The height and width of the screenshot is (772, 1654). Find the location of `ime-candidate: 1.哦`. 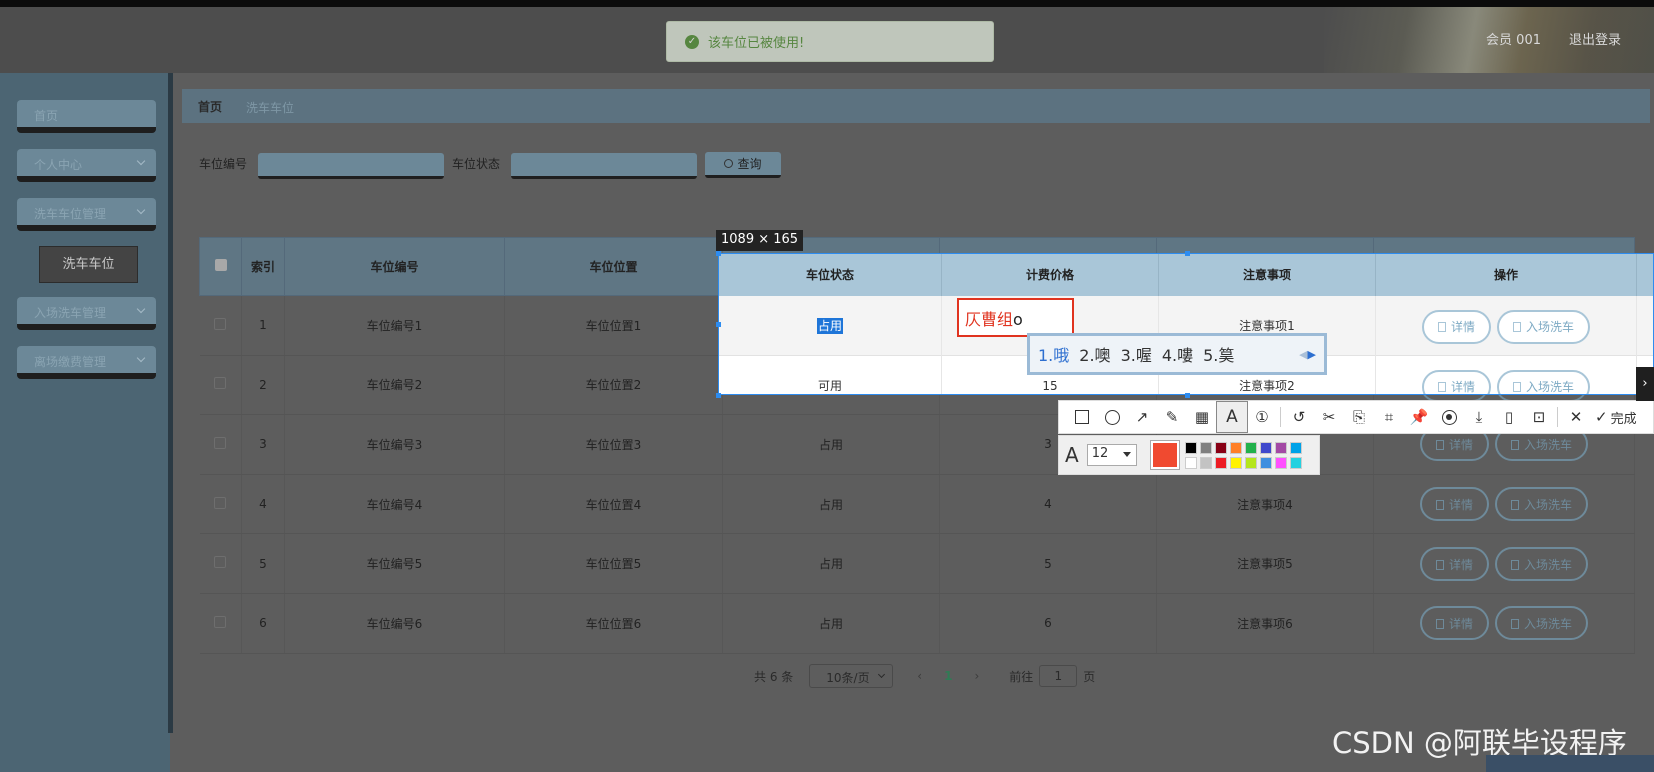

ime-candidate: 1.哦 is located at coordinates (1053, 354).